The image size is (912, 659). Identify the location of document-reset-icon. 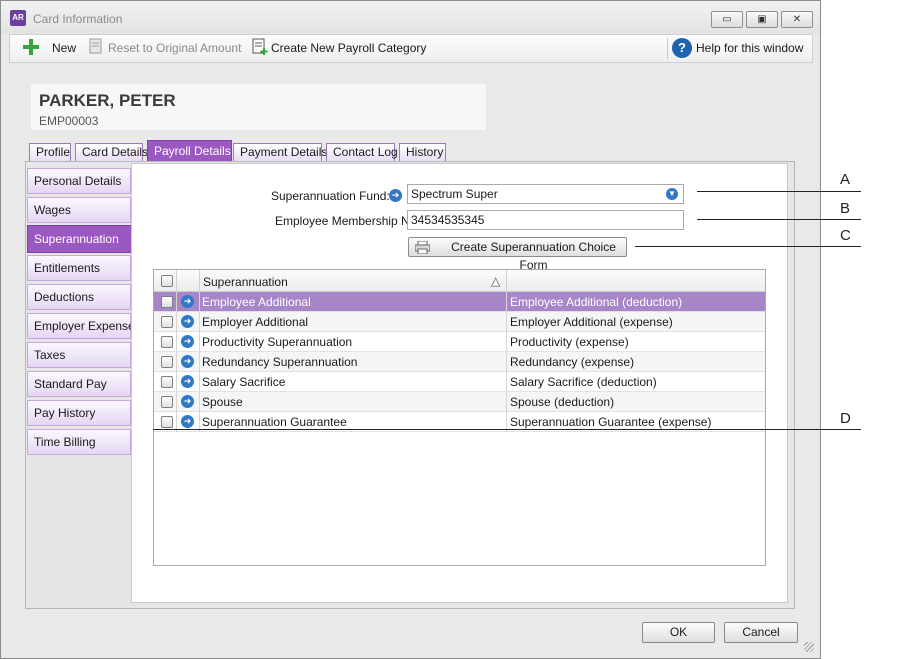
(95, 46).